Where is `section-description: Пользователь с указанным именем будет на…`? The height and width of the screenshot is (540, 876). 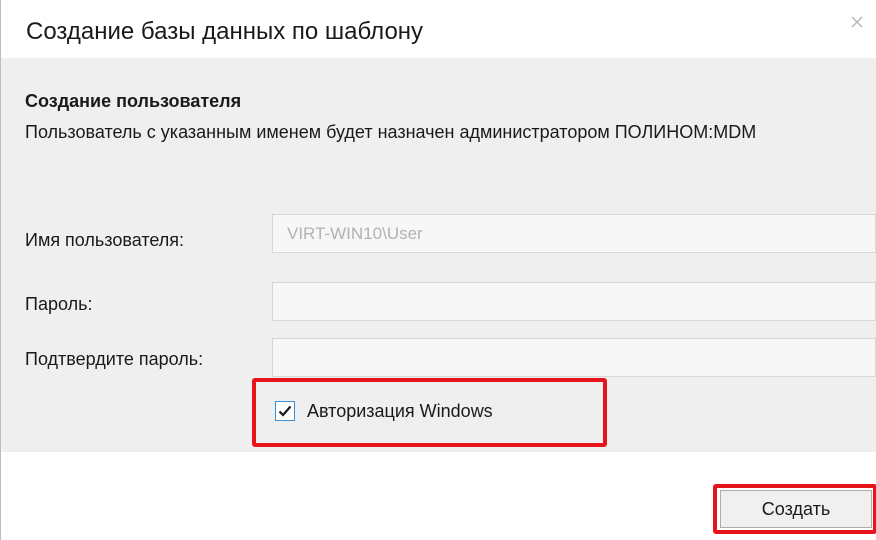
section-description: Пользователь с указанным именем будет на… is located at coordinates (391, 132).